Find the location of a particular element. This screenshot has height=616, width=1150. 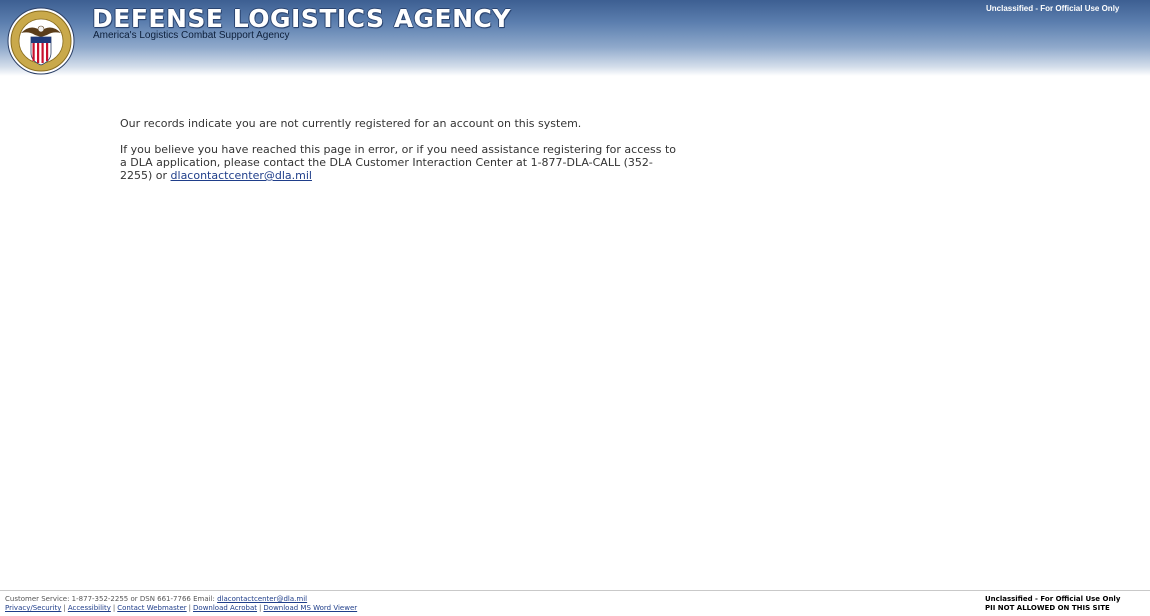

footer-link-contact-webmaster: Contact Webmaster is located at coordinates (151, 608).